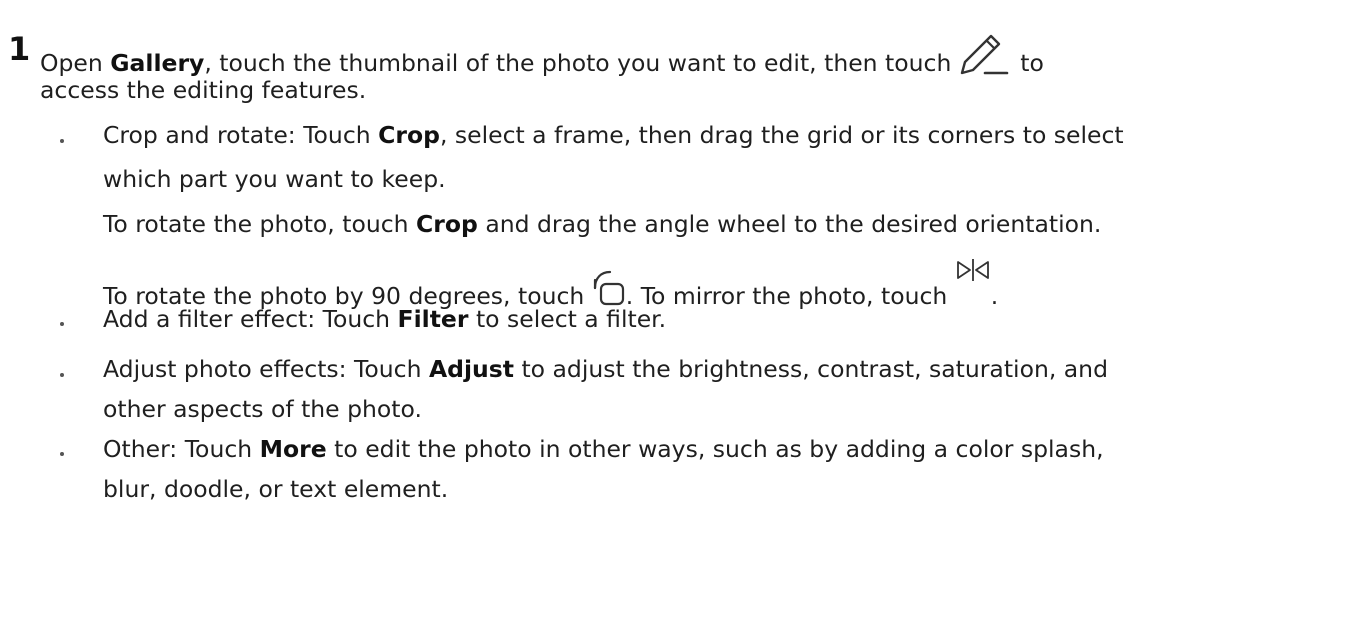  Describe the element at coordinates (293, 449) in the screenshot. I see `more-label: More` at that location.